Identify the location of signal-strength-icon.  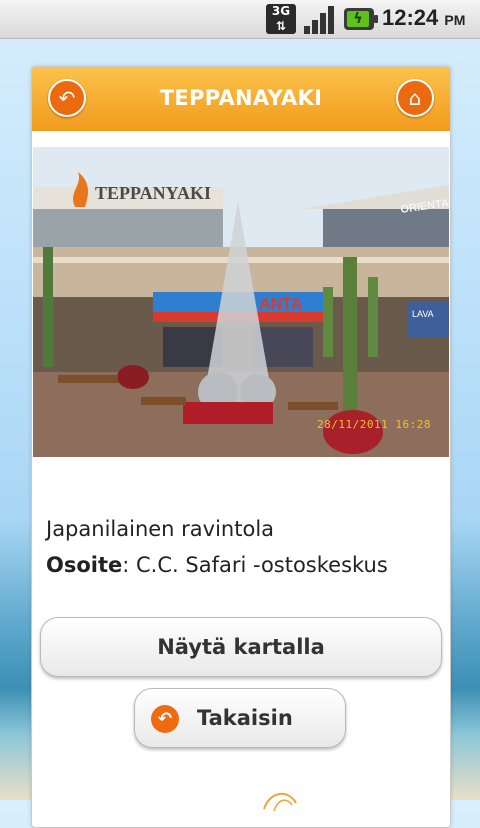
(320, 19).